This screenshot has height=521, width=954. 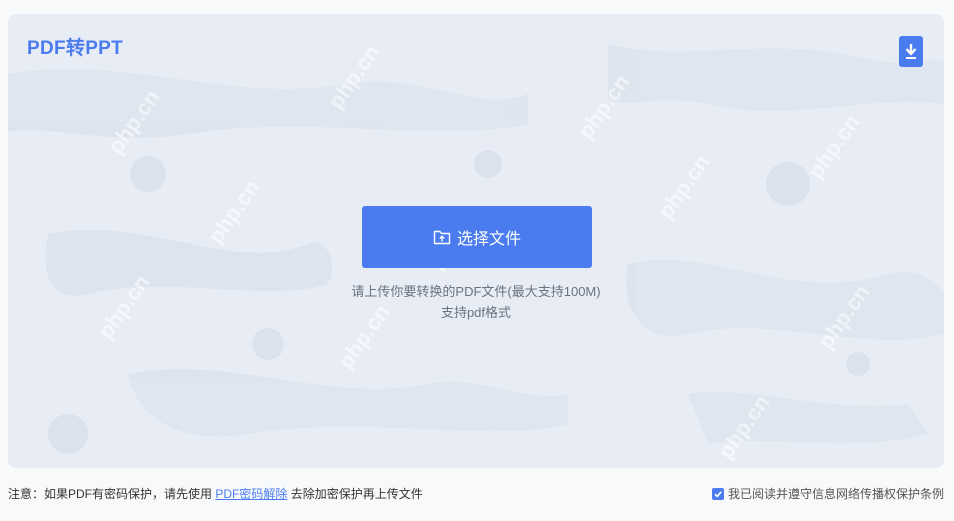 I want to click on select-file-label: 选择文件, so click(x=488, y=239).